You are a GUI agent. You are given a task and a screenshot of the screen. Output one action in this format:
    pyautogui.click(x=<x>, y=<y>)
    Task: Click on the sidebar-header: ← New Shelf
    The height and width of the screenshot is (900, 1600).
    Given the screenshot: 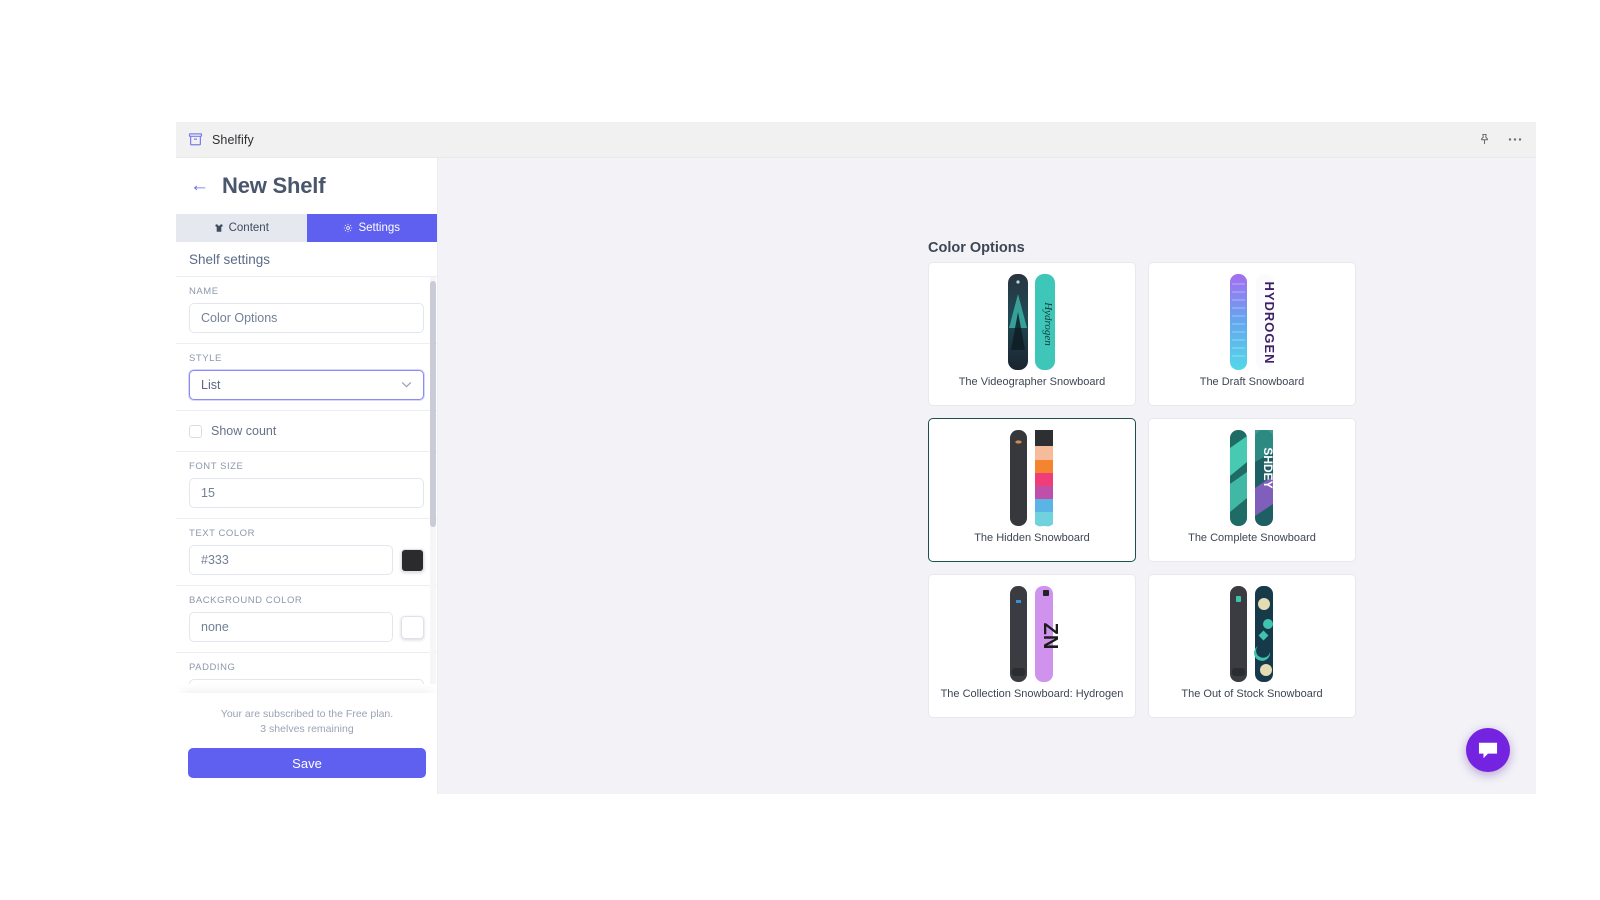 What is the action you would take?
    pyautogui.click(x=306, y=186)
    